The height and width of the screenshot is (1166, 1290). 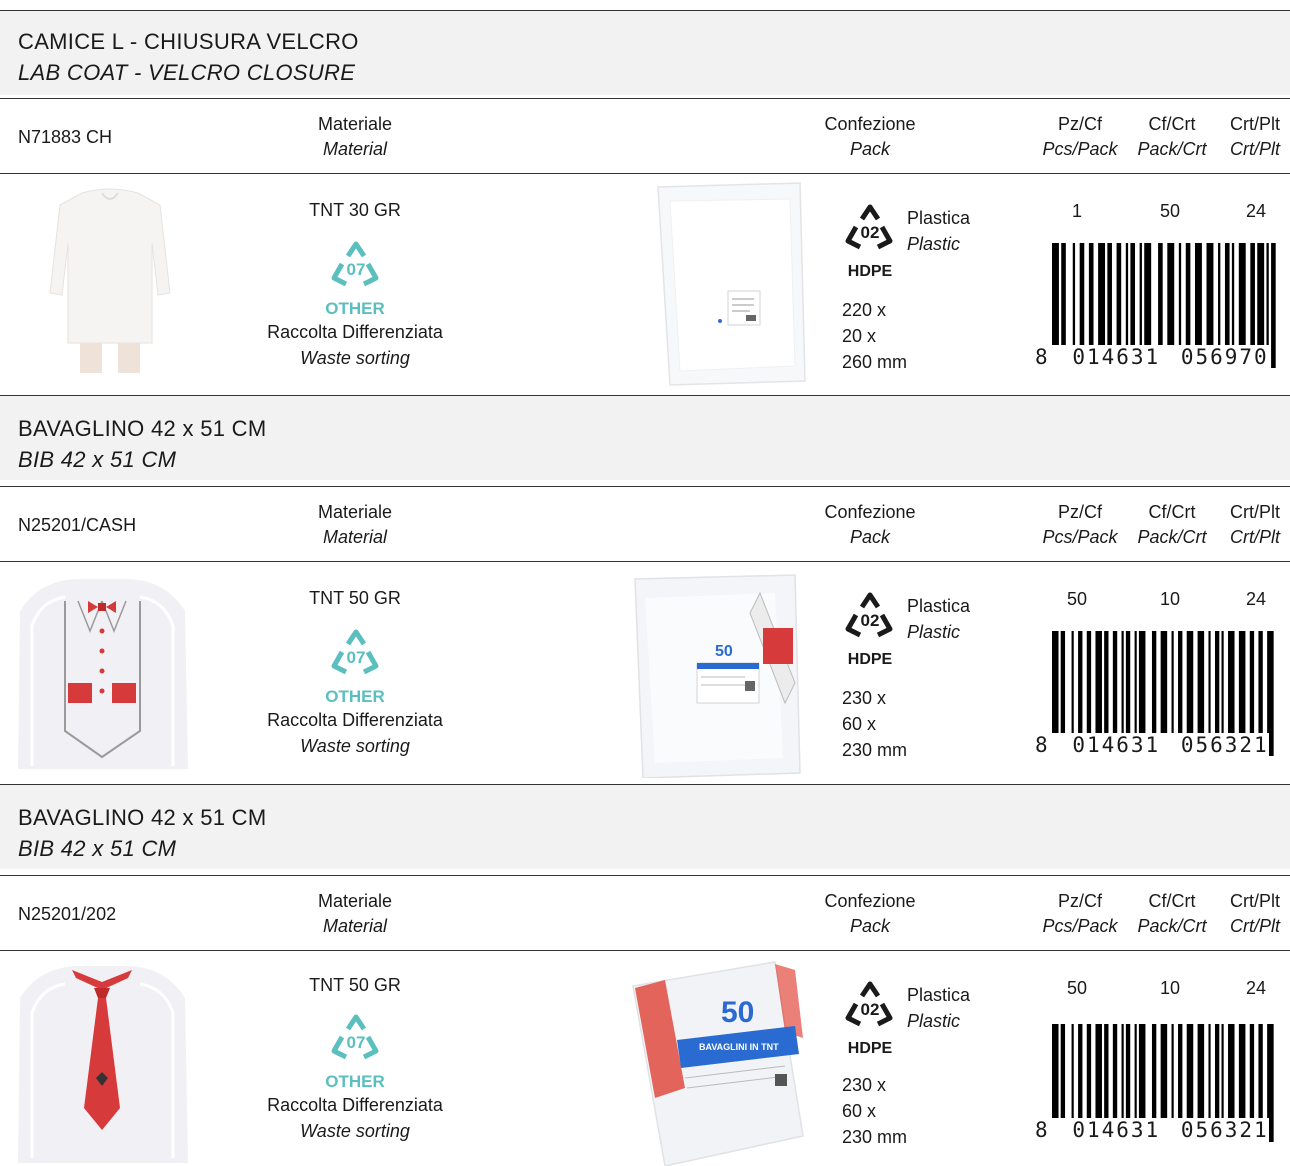 I want to click on product-code: N71883 CH, so click(x=65, y=137).